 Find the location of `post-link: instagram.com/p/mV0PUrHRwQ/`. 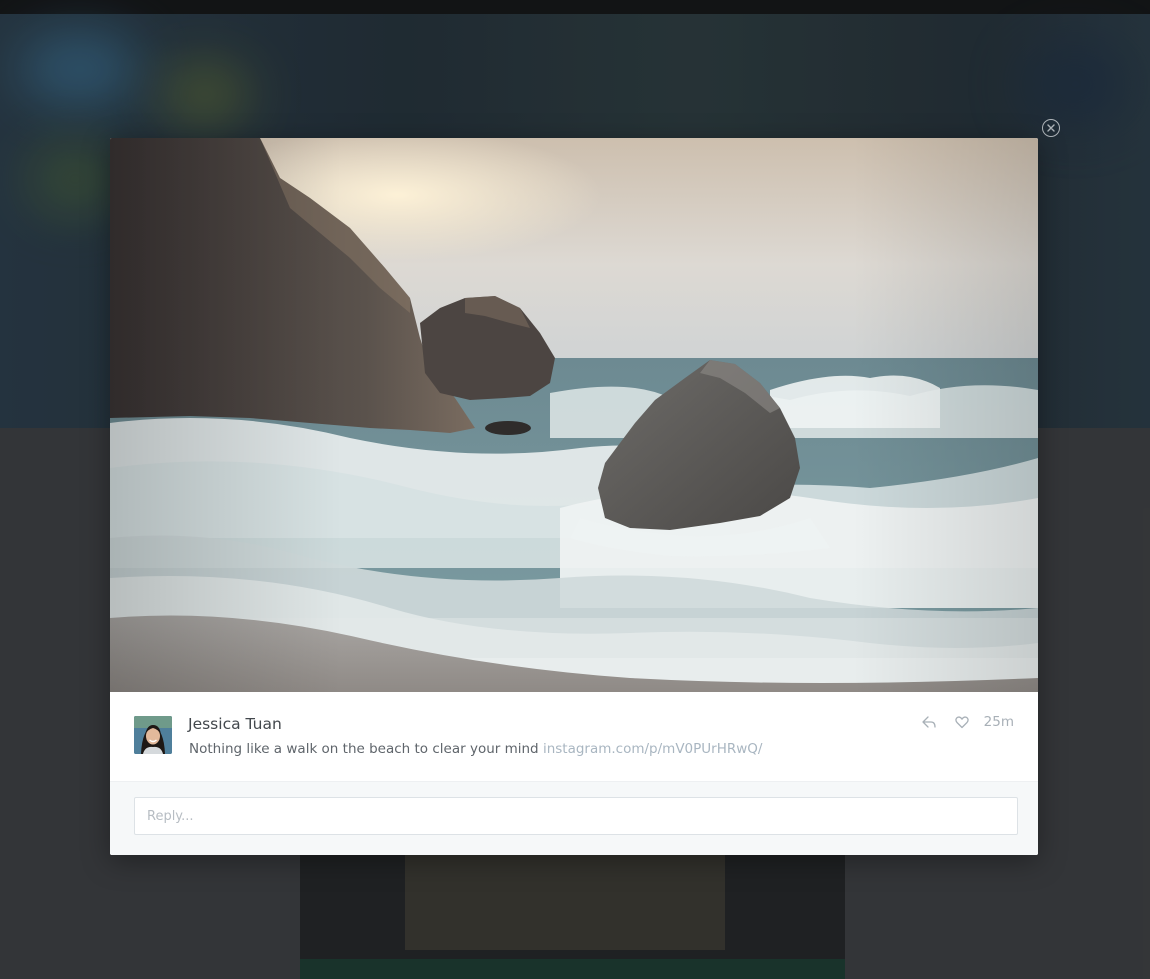

post-link: instagram.com/p/mV0PUrHRwQ/ is located at coordinates (653, 749).